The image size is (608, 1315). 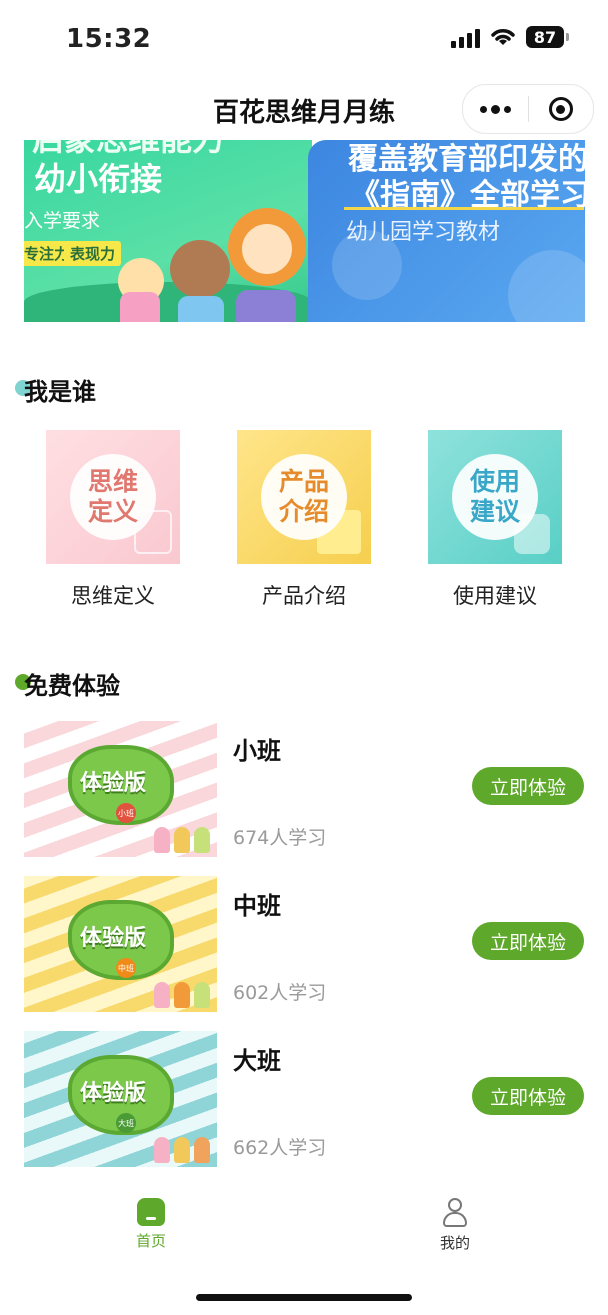 I want to click on battery-indicator: 87, so click(x=547, y=37).